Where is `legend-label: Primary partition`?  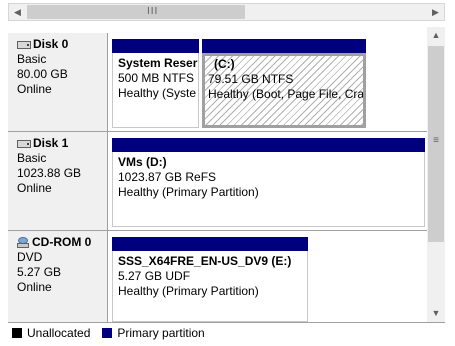 legend-label: Primary partition is located at coordinates (161, 332).